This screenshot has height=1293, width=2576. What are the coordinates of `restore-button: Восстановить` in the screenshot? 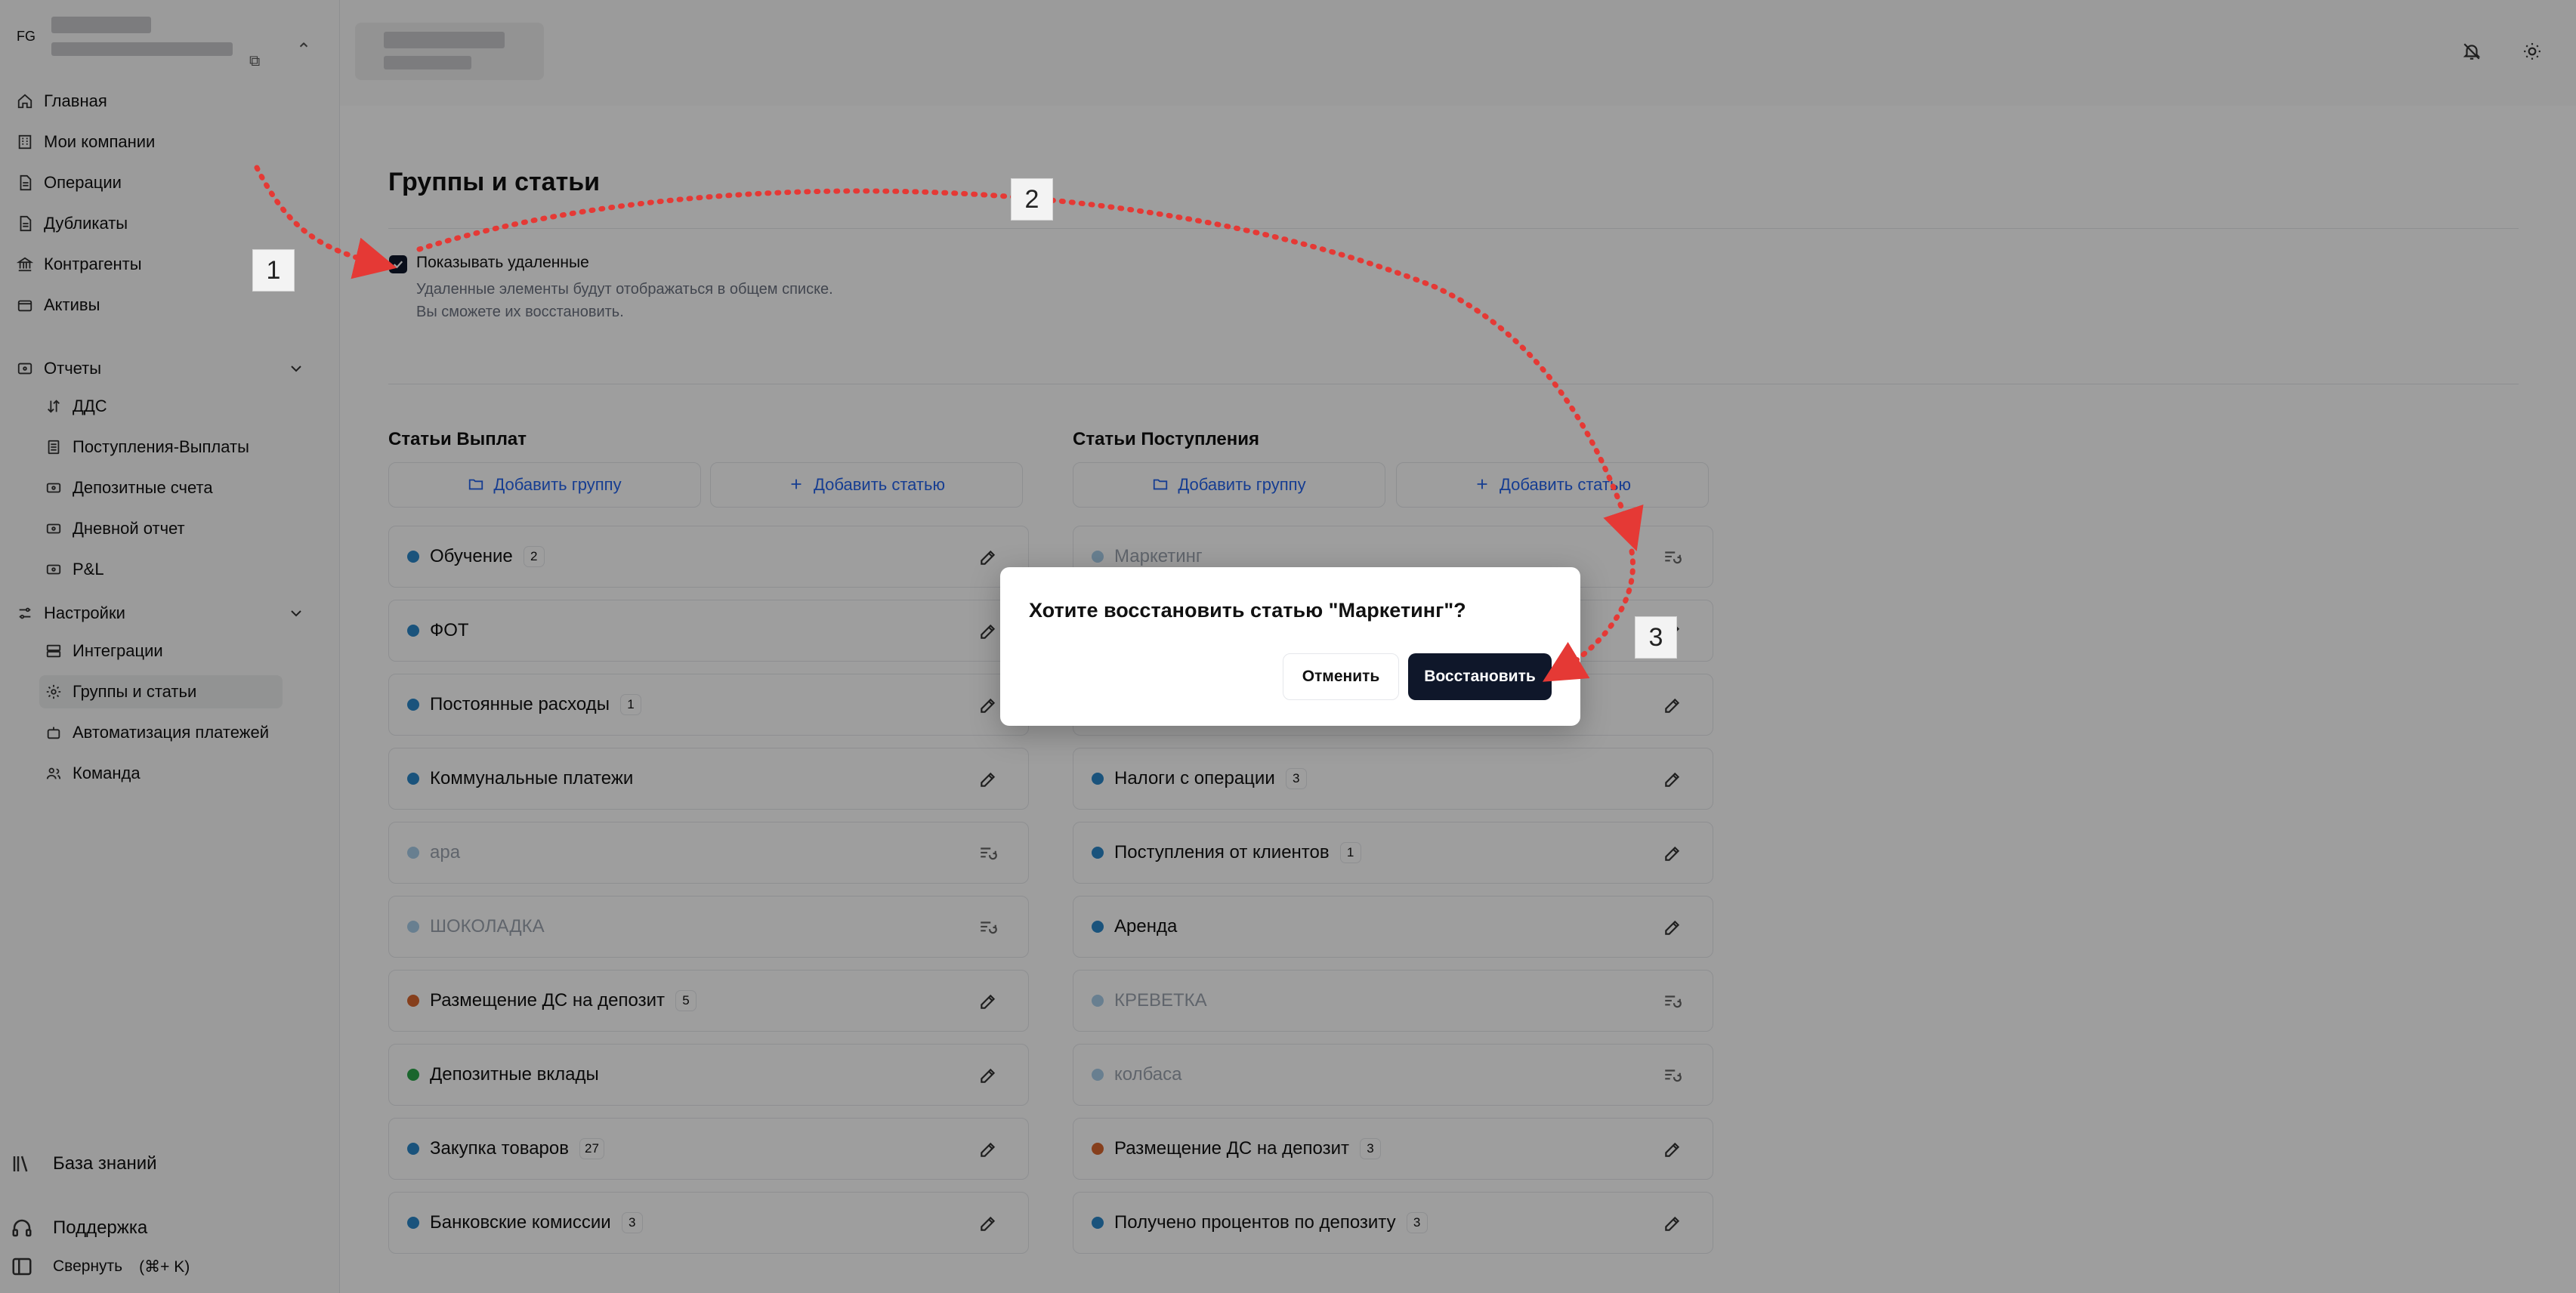 It's located at (1480, 676).